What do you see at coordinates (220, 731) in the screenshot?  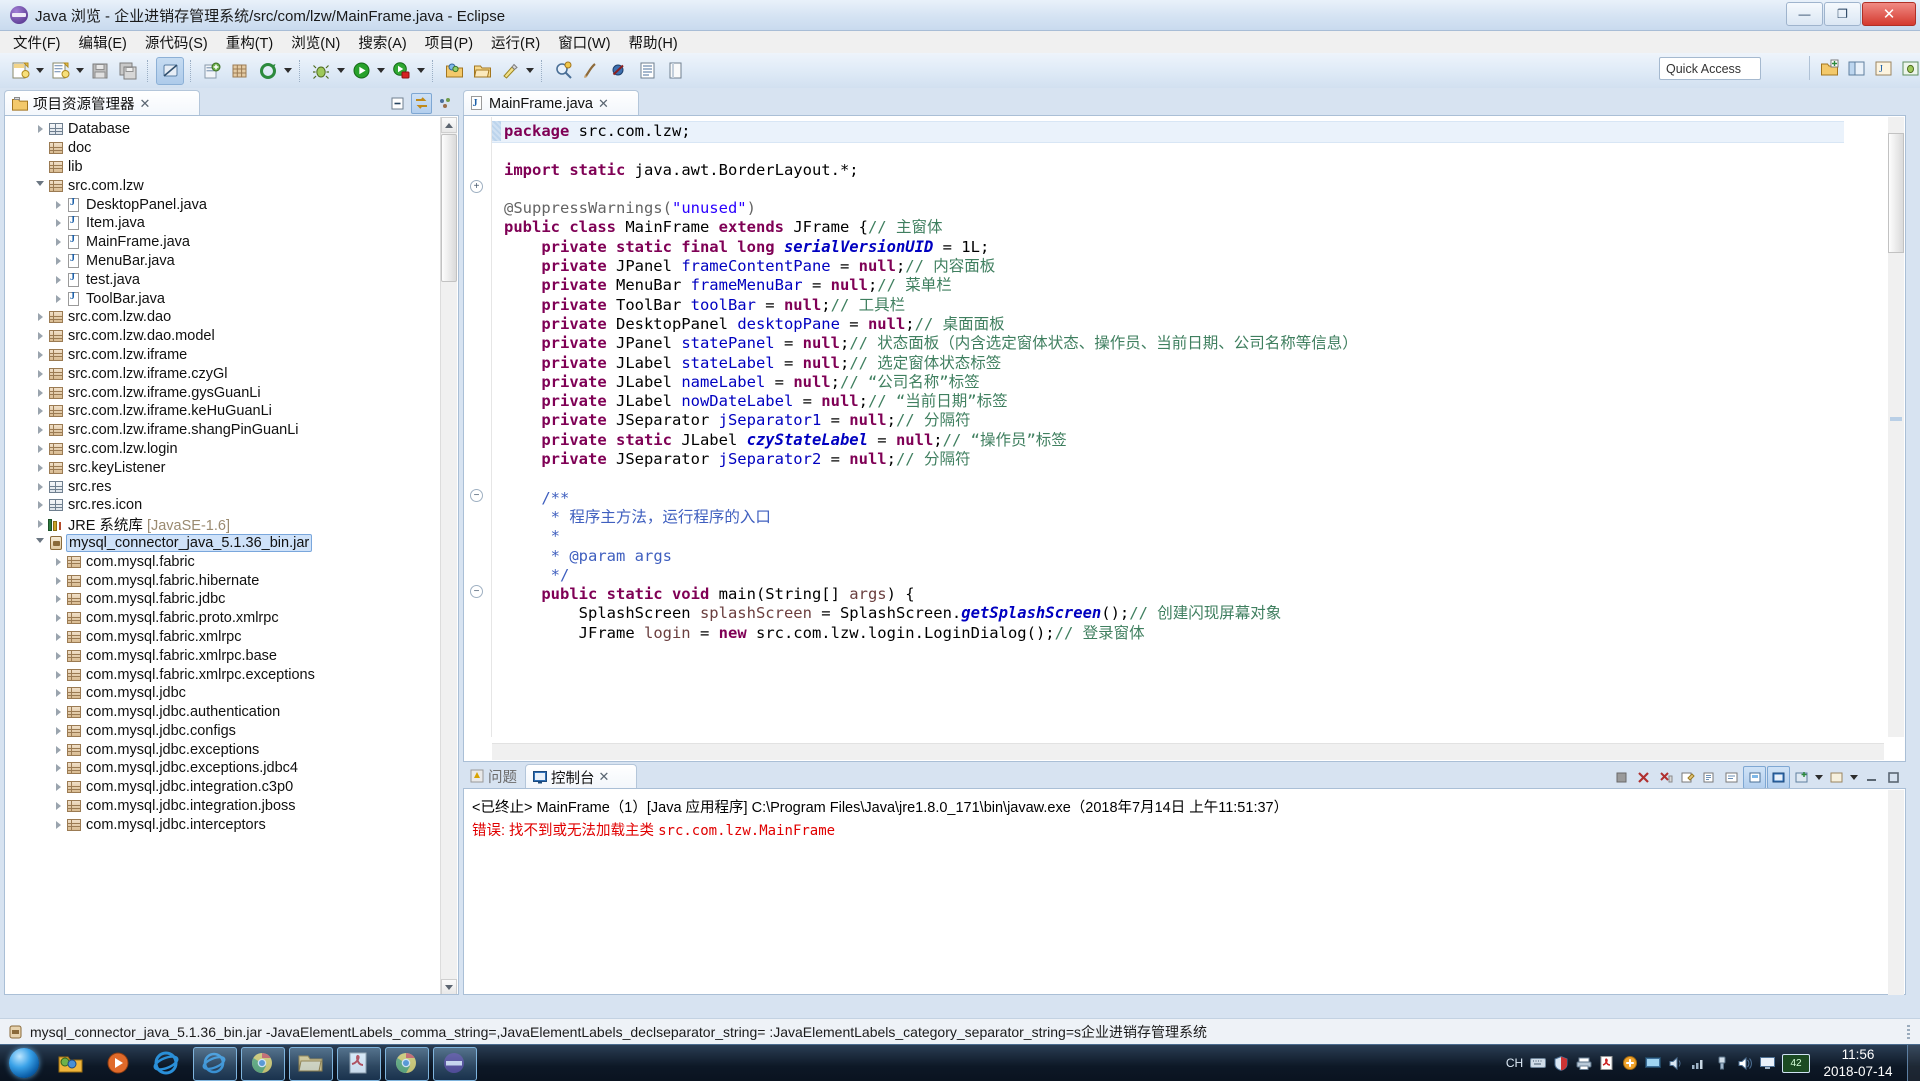 I see `tree-item: com.mysql.jdbc.configs` at bounding box center [220, 731].